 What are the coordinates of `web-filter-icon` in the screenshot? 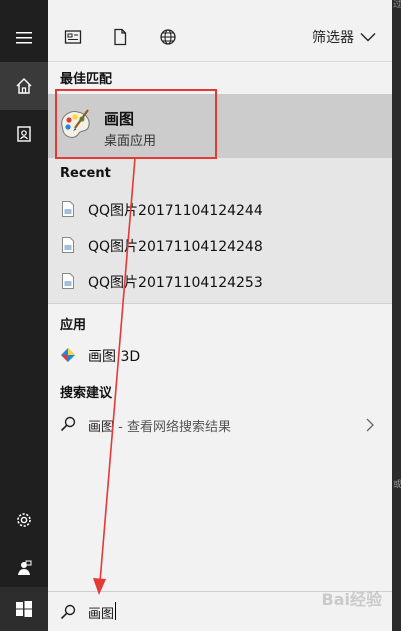 It's located at (168, 37).